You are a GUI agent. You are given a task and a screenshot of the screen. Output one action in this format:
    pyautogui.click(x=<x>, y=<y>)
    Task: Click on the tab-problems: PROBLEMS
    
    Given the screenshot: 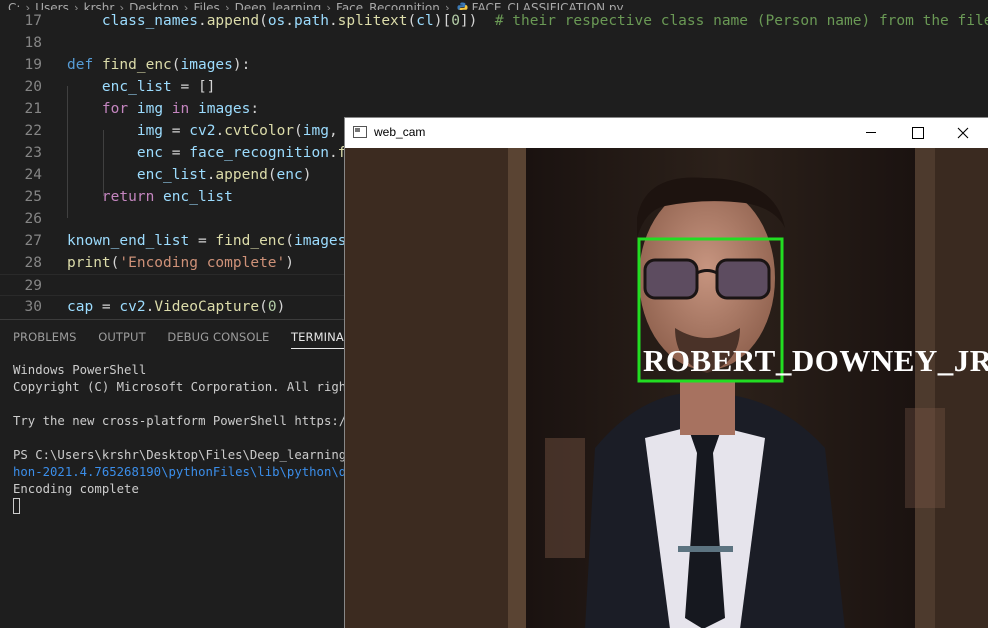 What is the action you would take?
    pyautogui.click(x=45, y=337)
    